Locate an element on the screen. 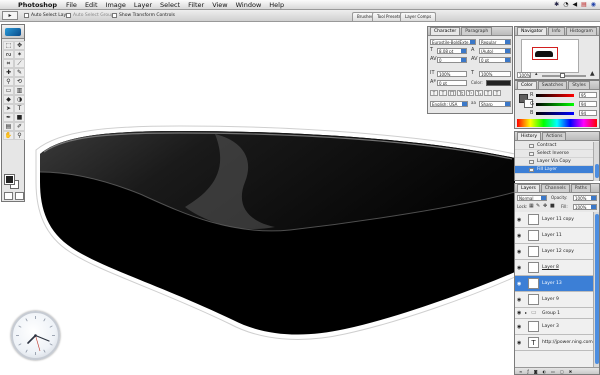 Image resolution: width=600 pixels, height=375 pixels. history-item: Select Inverse is located at coordinates (557, 154).